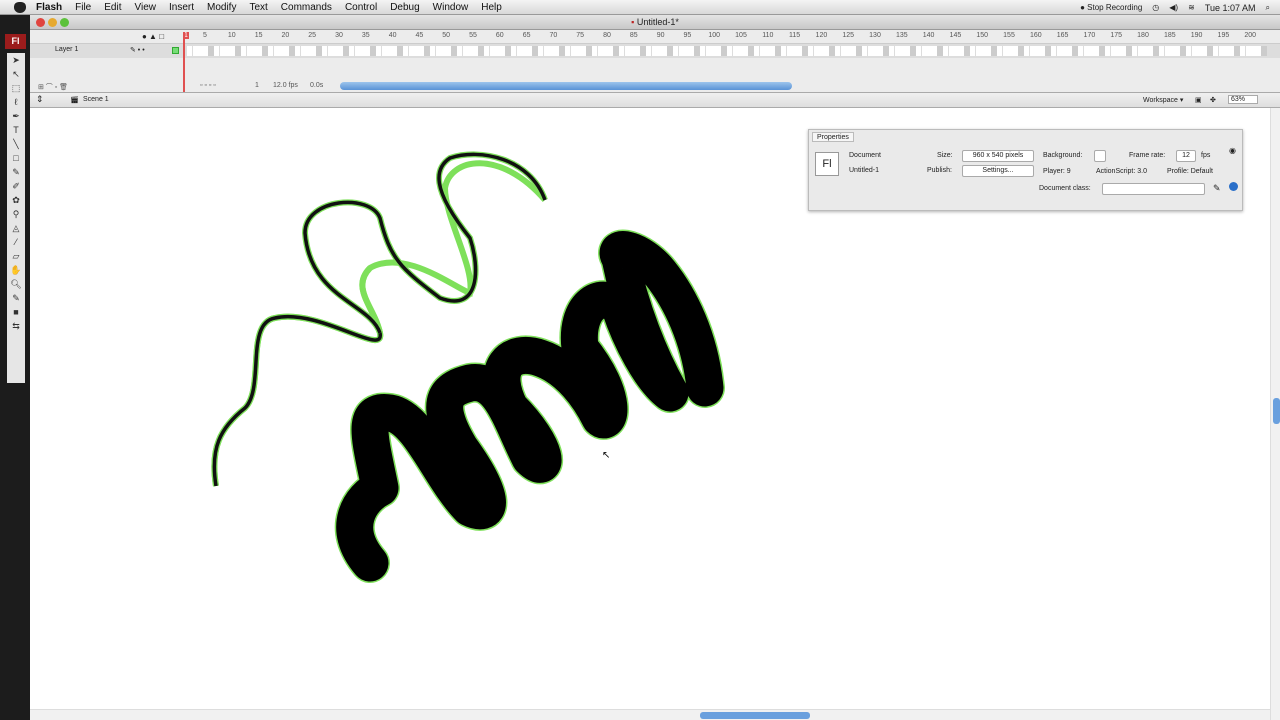 The image size is (1280, 720). Describe the element at coordinates (939, 170) in the screenshot. I see `publish-label: Publish:` at that location.